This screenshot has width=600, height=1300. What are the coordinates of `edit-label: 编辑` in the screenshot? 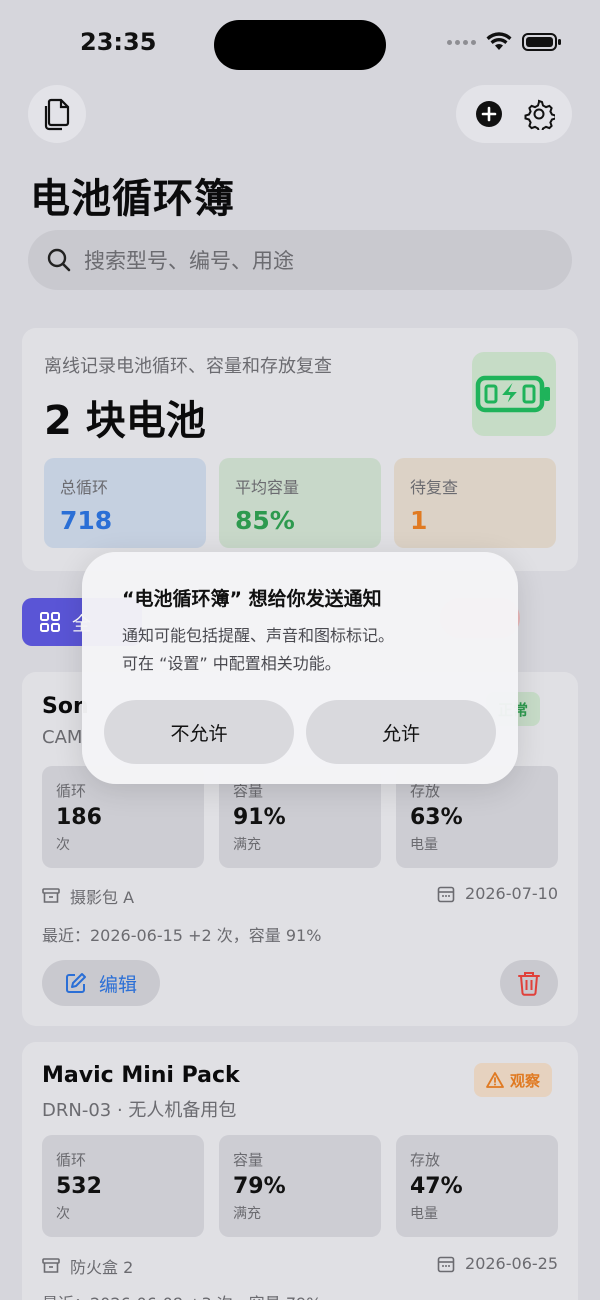 It's located at (117, 984).